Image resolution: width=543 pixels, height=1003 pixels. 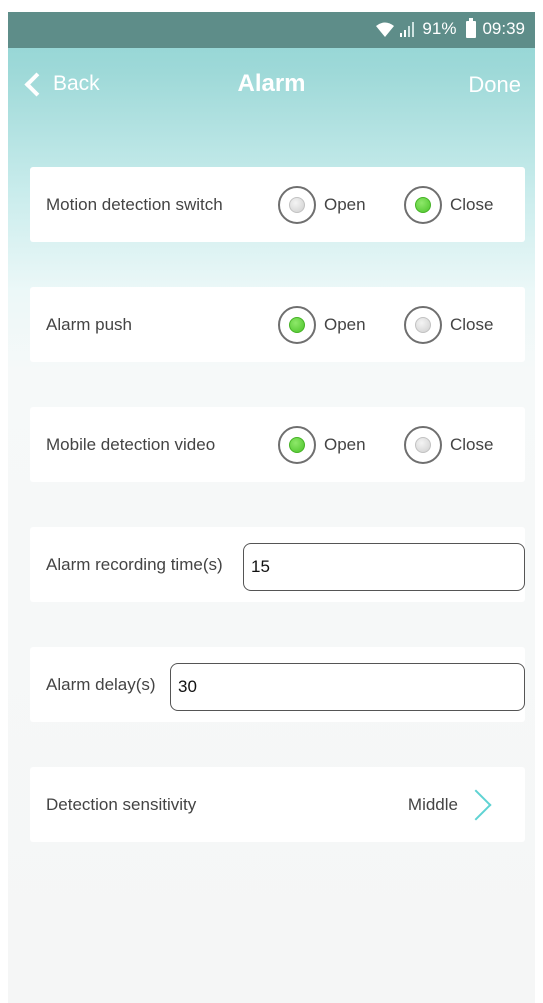 I want to click on battery-icon, so click(x=471, y=27).